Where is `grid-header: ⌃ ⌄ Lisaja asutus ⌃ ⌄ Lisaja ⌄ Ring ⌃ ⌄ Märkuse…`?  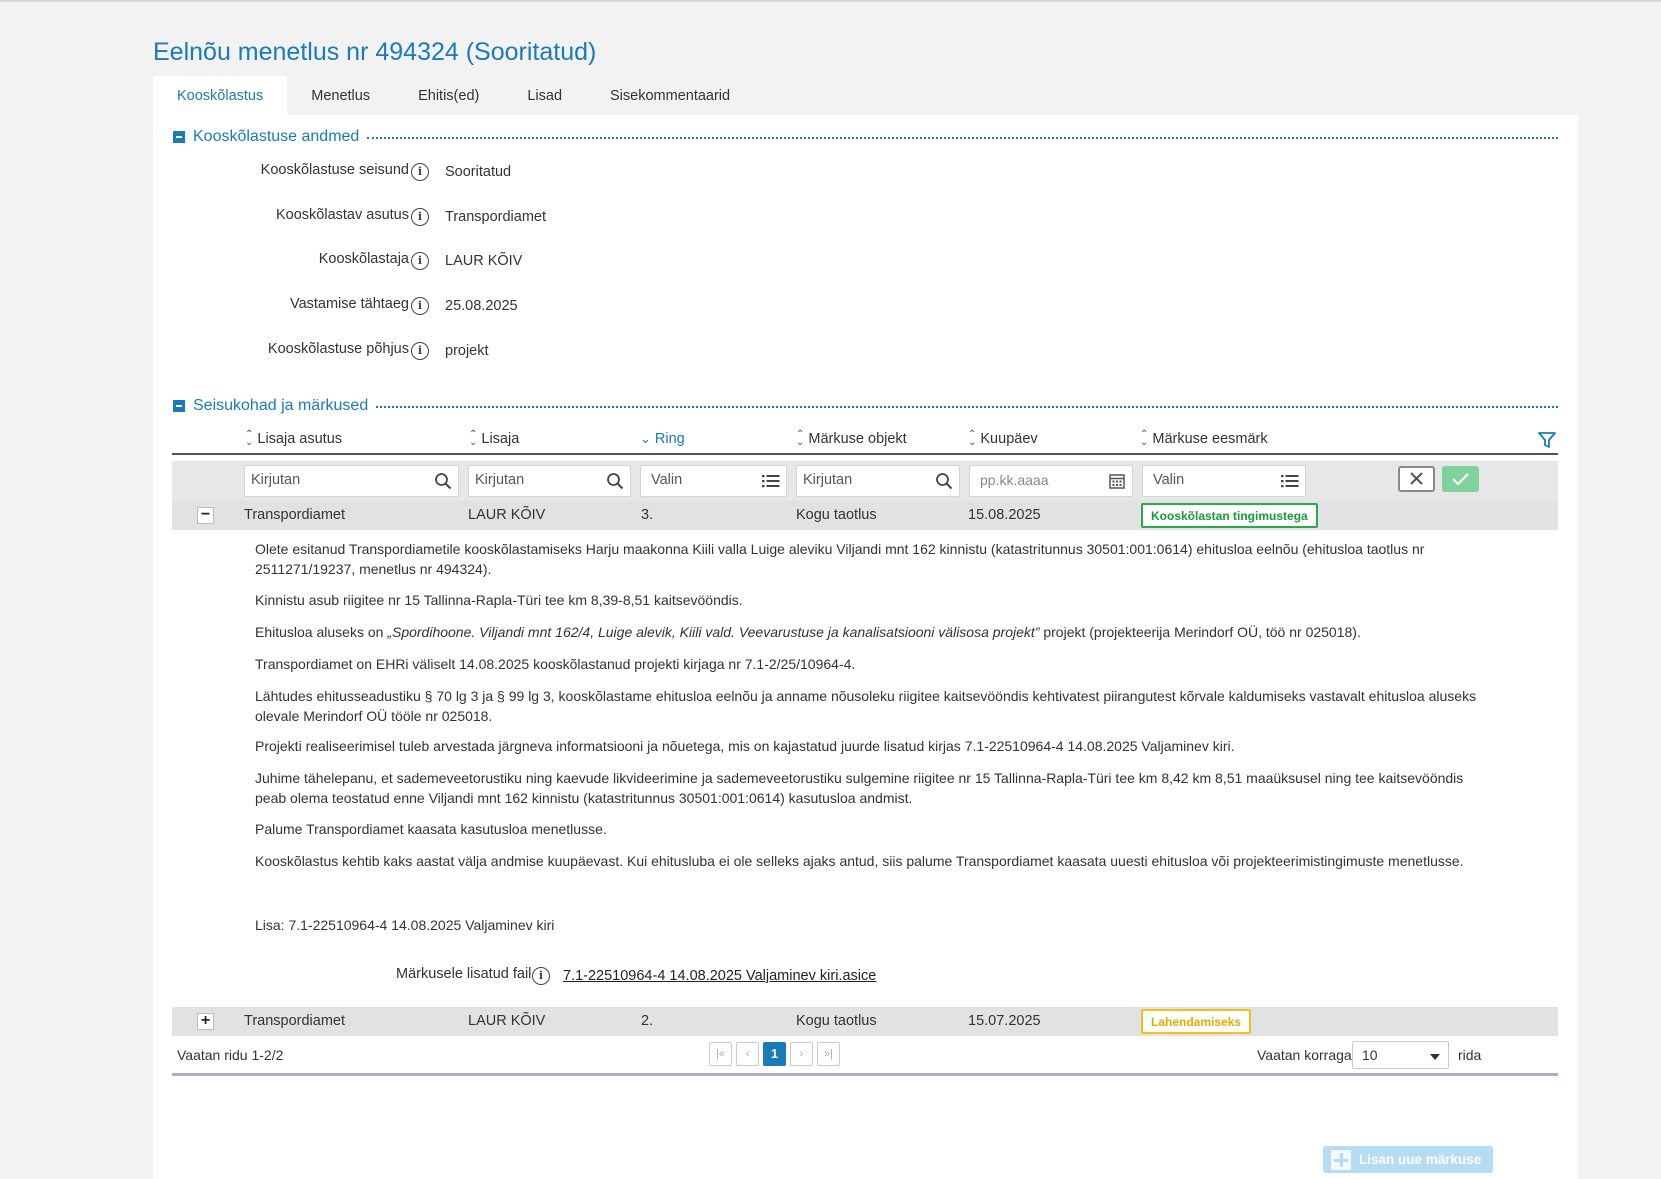 grid-header: ⌃ ⌄ Lisaja asutus ⌃ ⌄ Lisaja ⌄ Ring ⌃ ⌄ Märkuse… is located at coordinates (865, 440).